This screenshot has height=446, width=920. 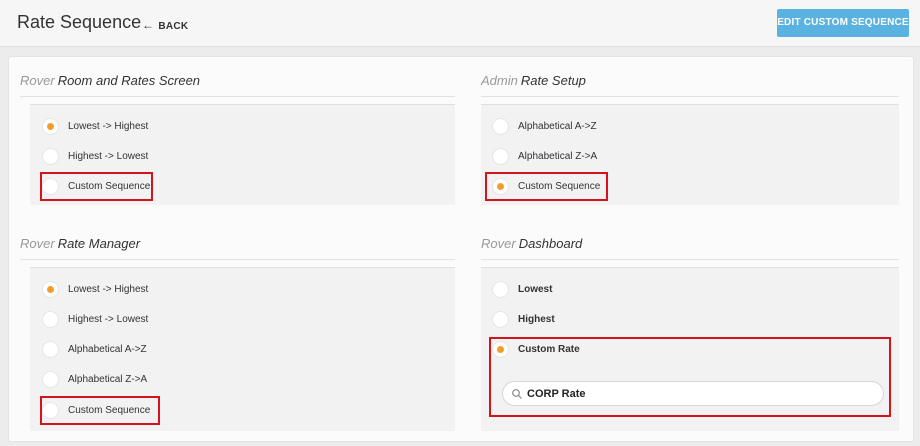 I want to click on section-label: Rate Manager, so click(x=99, y=243).